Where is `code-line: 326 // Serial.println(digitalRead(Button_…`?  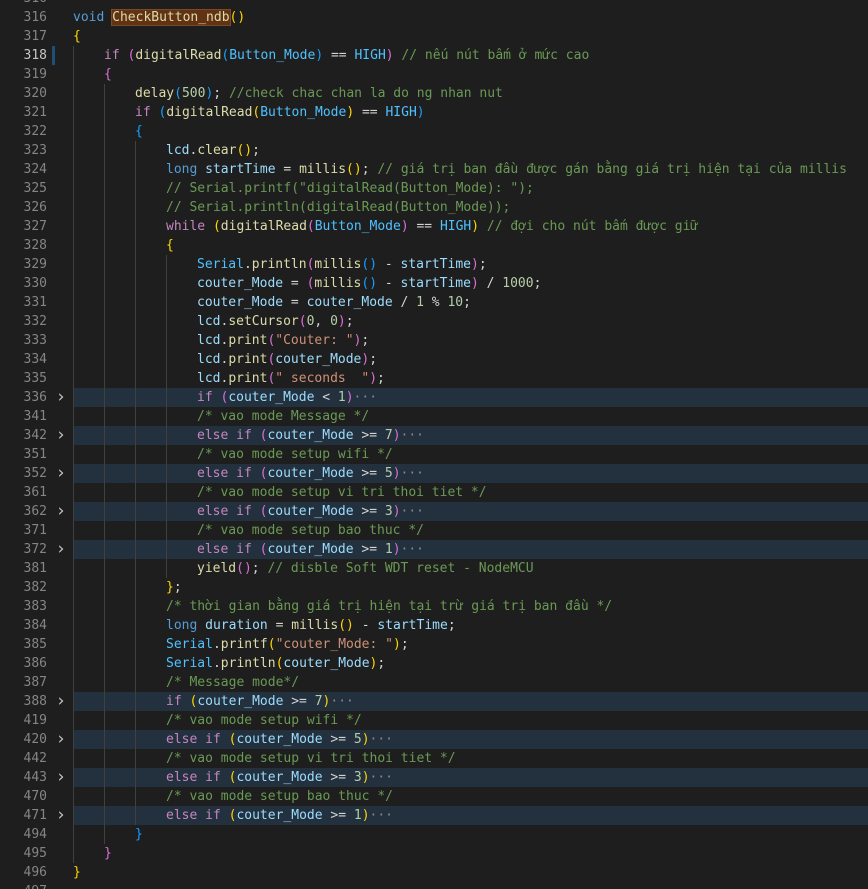 code-line: 326 // Serial.println(digitalRead(Button_… is located at coordinates (434, 207).